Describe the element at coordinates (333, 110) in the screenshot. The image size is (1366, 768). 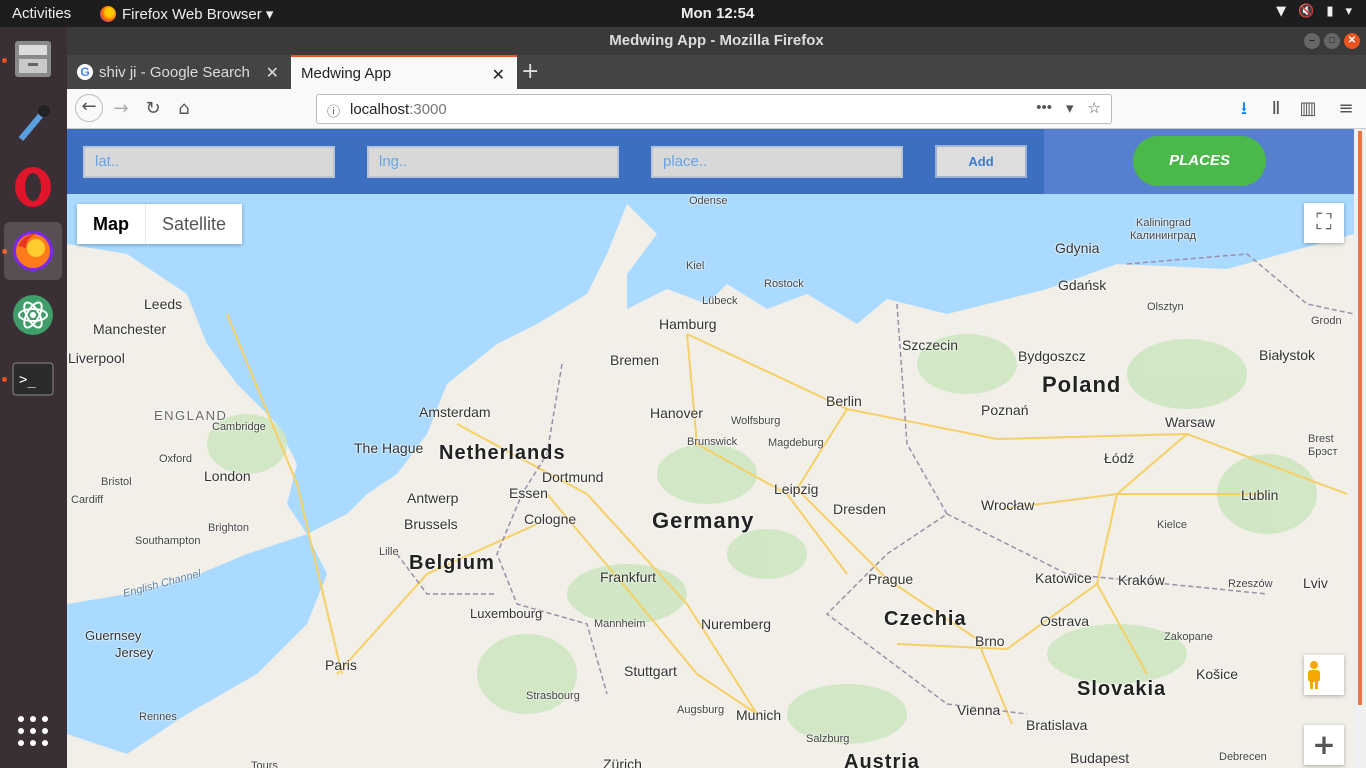
I see `site-info-icon: ⓘ` at that location.